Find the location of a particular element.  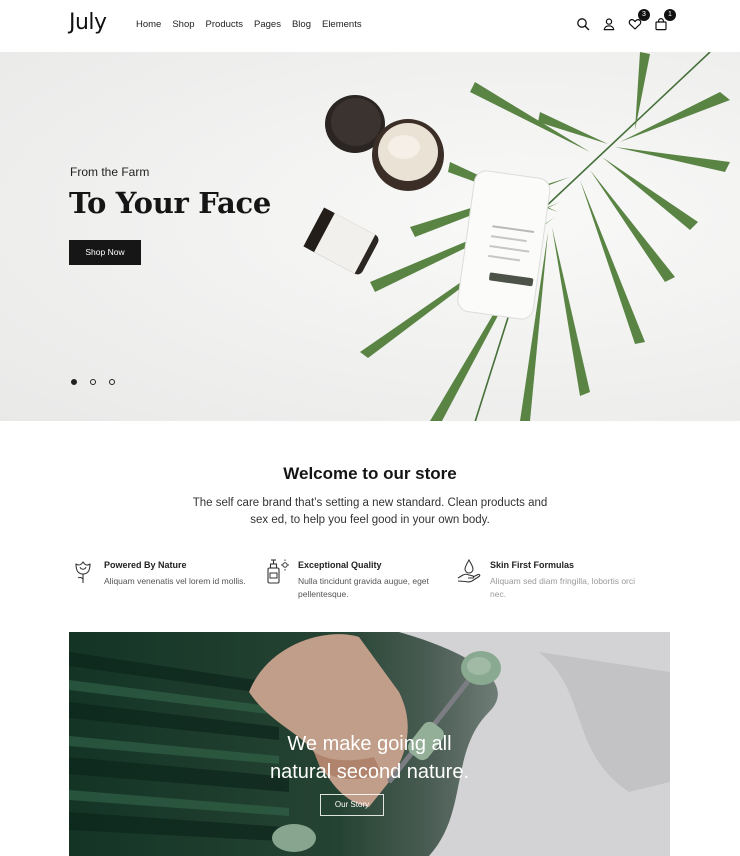

hand-drop-icon is located at coordinates (469, 570).